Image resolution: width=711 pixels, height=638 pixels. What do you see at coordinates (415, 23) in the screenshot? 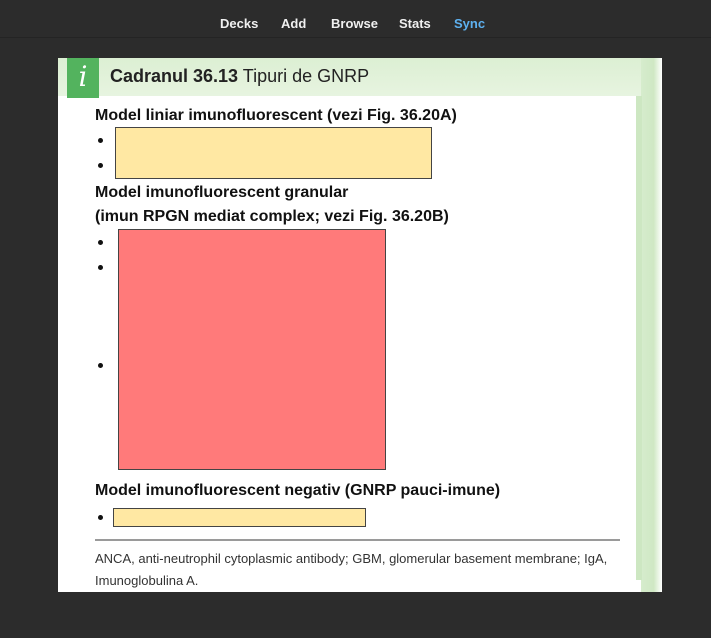
I see `nav-stats: Stats` at bounding box center [415, 23].